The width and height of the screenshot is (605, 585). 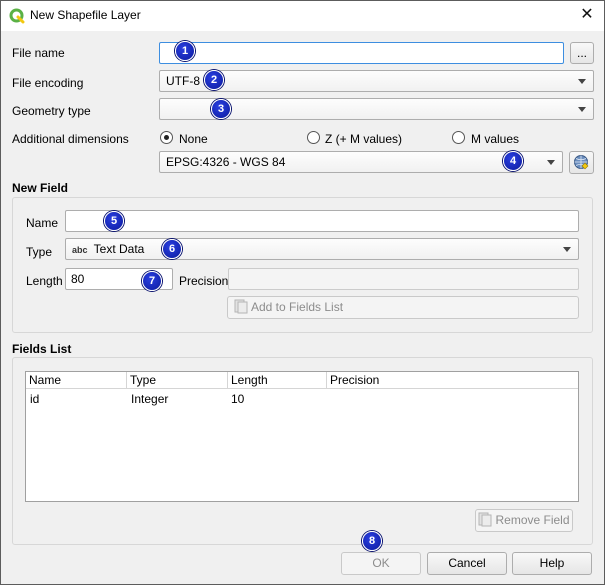 I want to click on add-to-fields-list-label: Add to Fields List, so click(x=297, y=307).